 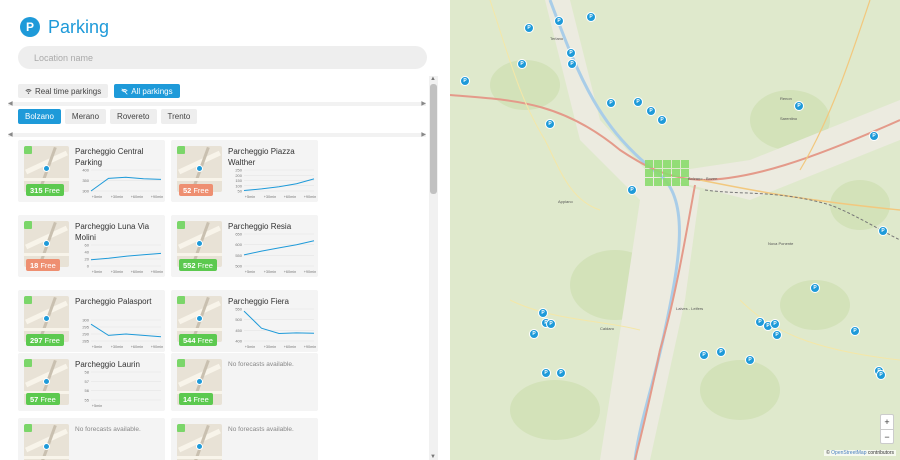 I want to click on y-tick-label: 58, so click(x=87, y=372).